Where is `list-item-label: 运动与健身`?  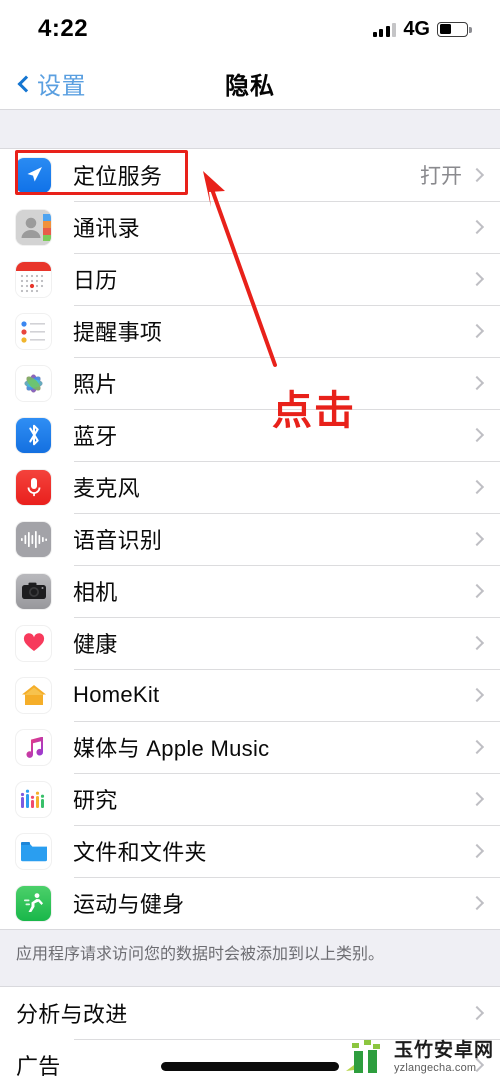 list-item-label: 运动与健身 is located at coordinates (129, 904).